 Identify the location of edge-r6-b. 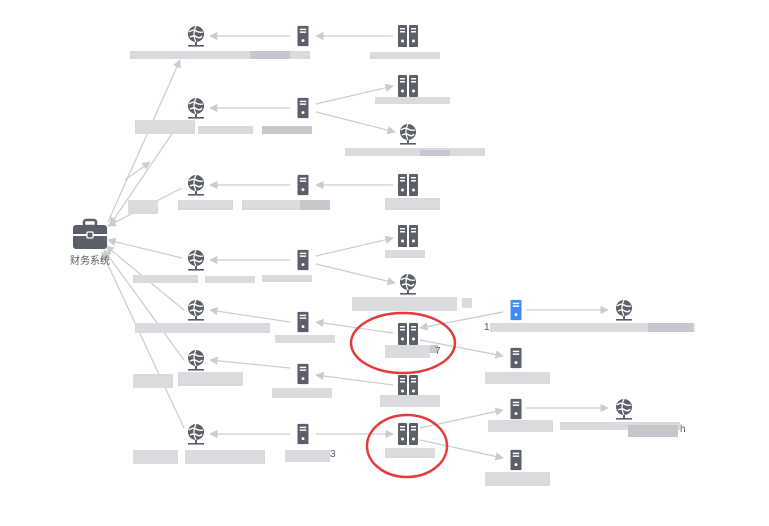
(354, 378).